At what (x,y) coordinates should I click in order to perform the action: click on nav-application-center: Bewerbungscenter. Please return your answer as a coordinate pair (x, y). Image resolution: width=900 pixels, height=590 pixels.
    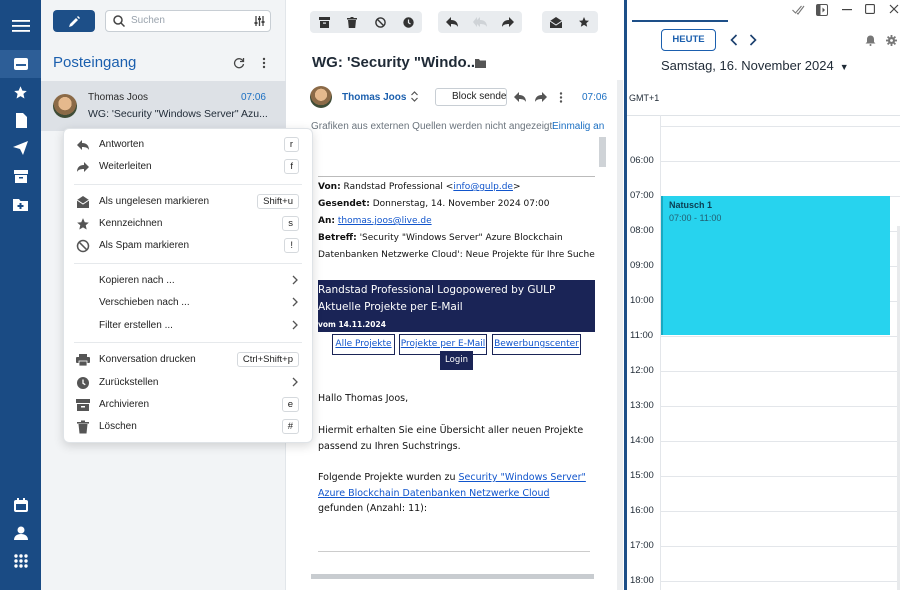
    Looking at the image, I should click on (536, 344).